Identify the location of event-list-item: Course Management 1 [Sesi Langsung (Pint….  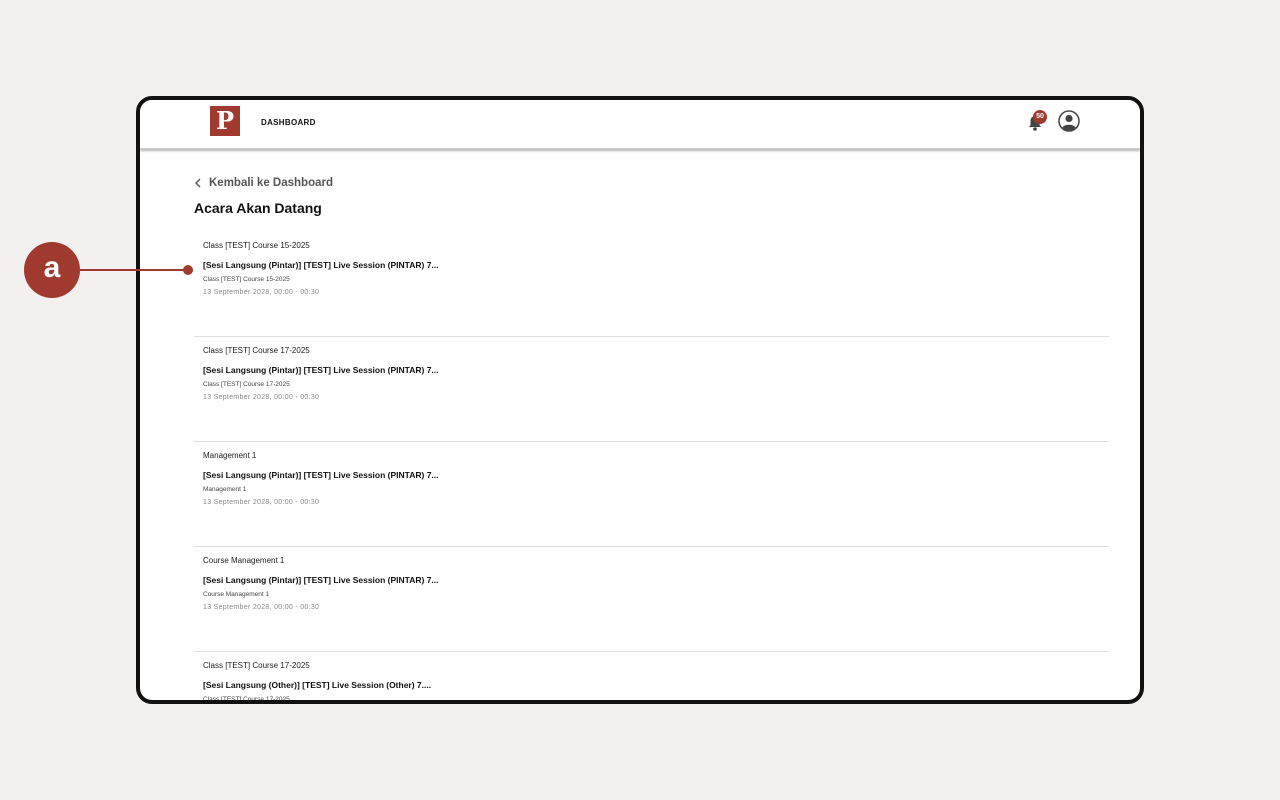
(651, 599).